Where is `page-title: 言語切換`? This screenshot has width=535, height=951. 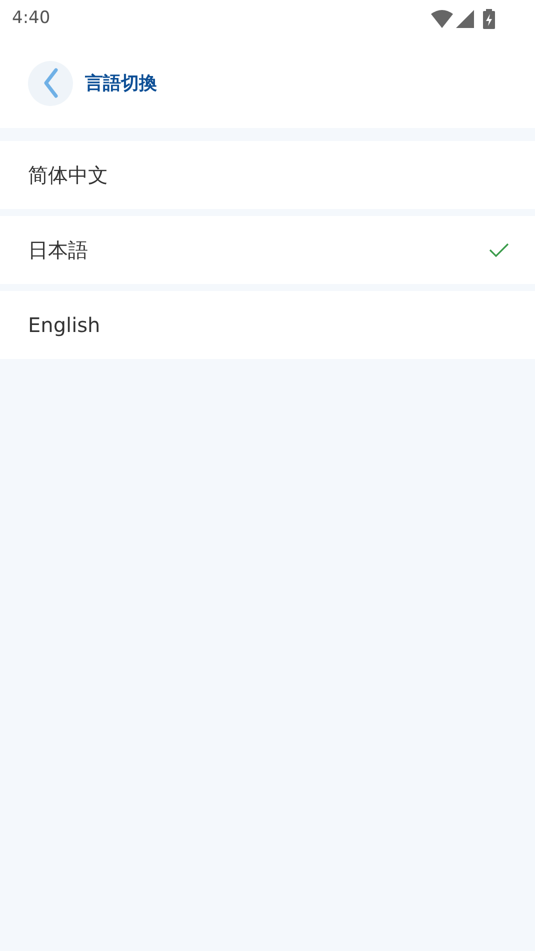
page-title: 言語切換 is located at coordinates (121, 84).